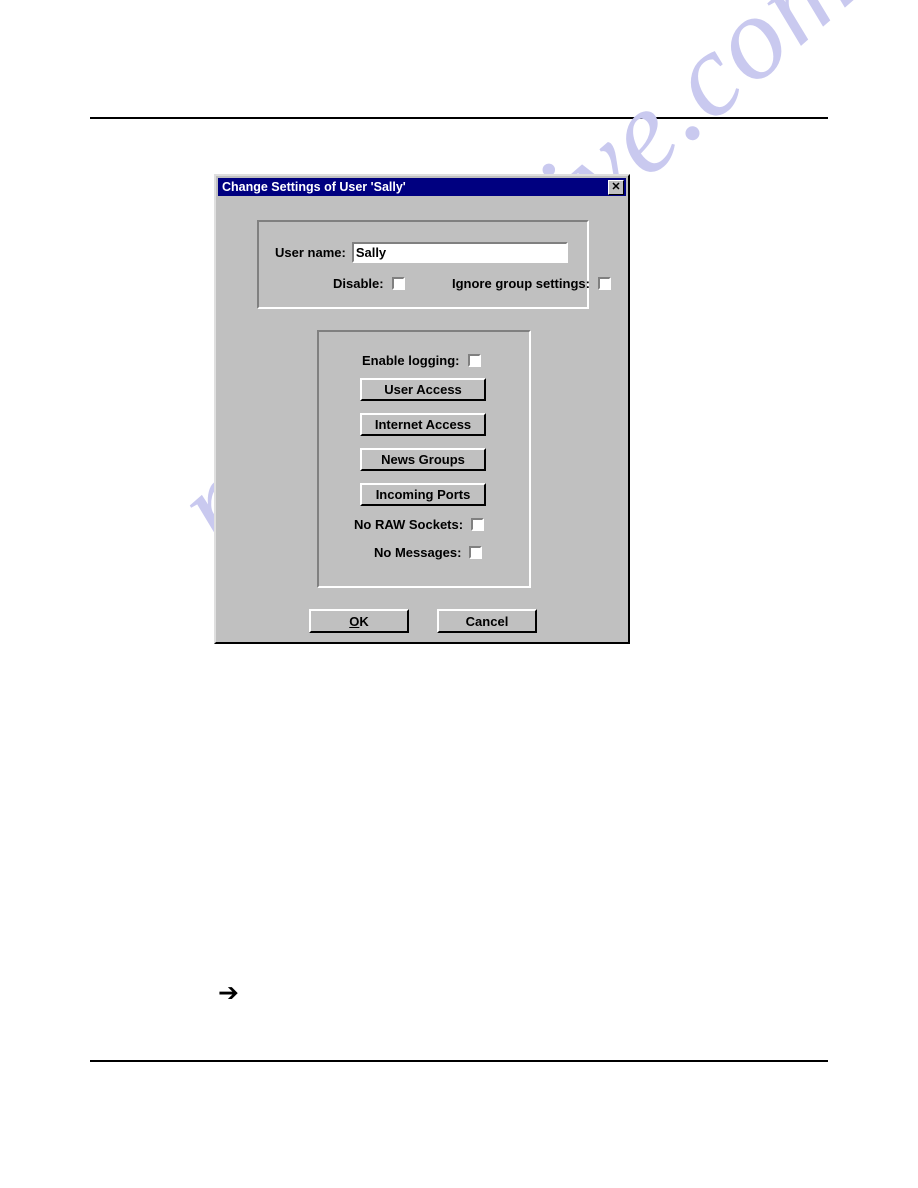 The width and height of the screenshot is (918, 1188). Describe the element at coordinates (409, 524) in the screenshot. I see `no-raw-sockets-label: No RAW Sockets:` at that location.